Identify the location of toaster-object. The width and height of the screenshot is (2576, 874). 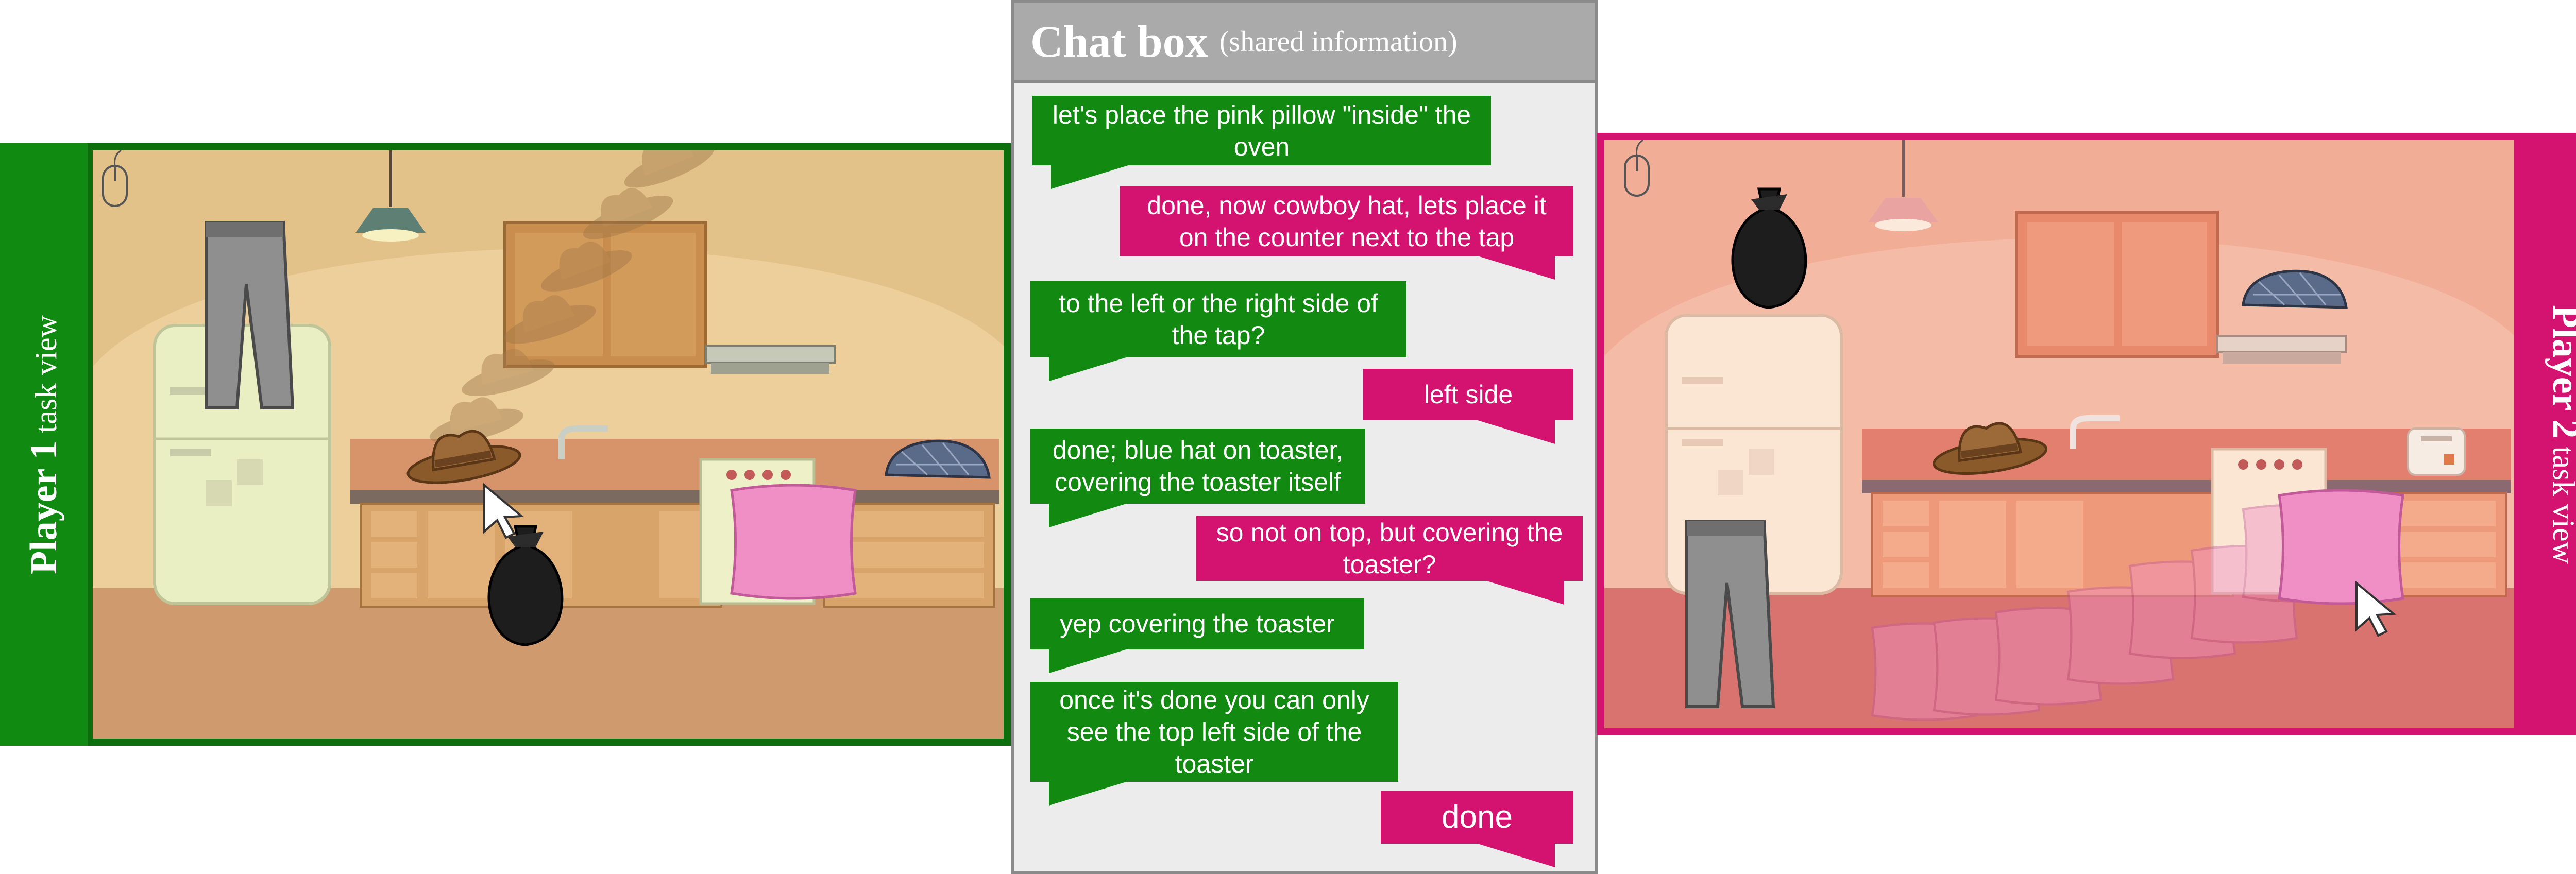
(2436, 451).